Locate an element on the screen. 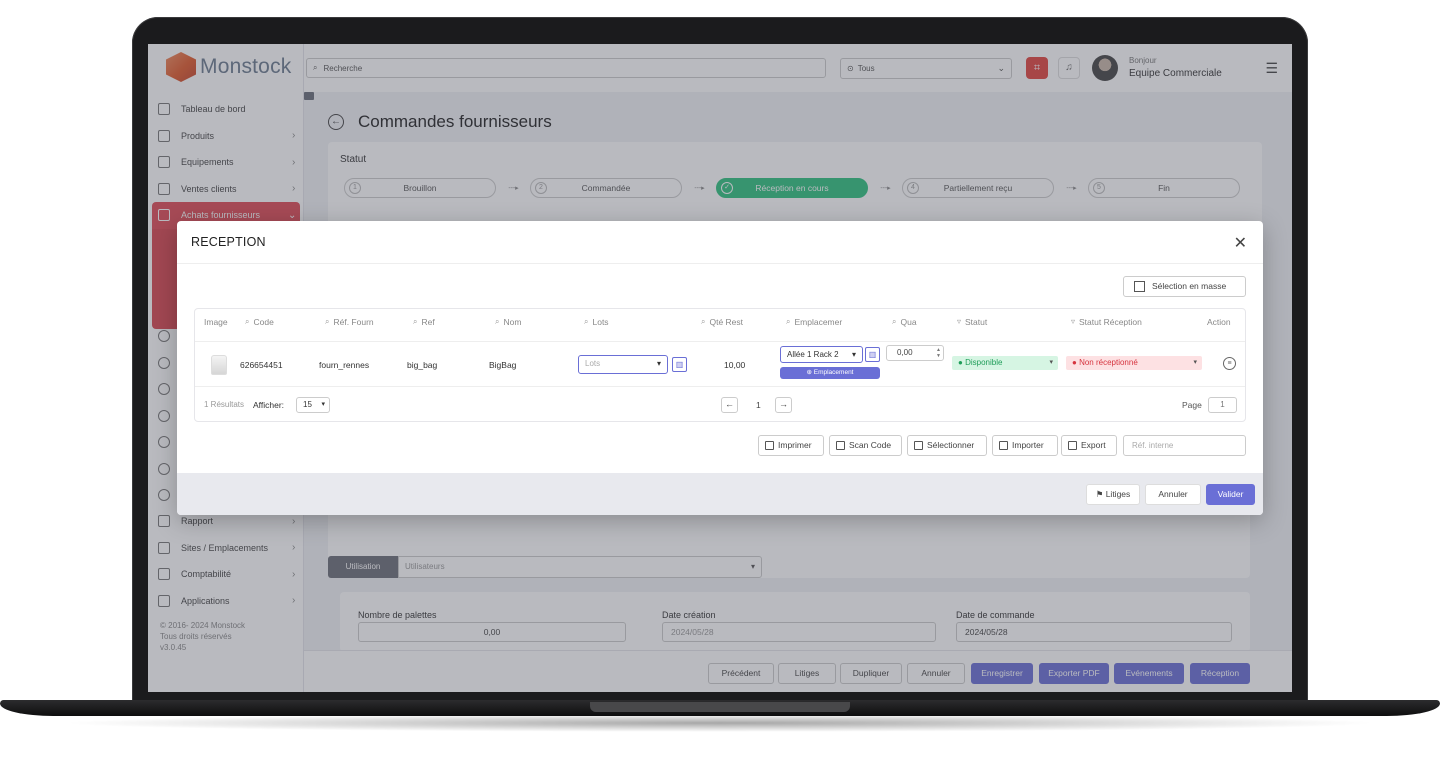 This screenshot has width=1440, height=758. disputes-icon: ⚑ is located at coordinates (1100, 494).